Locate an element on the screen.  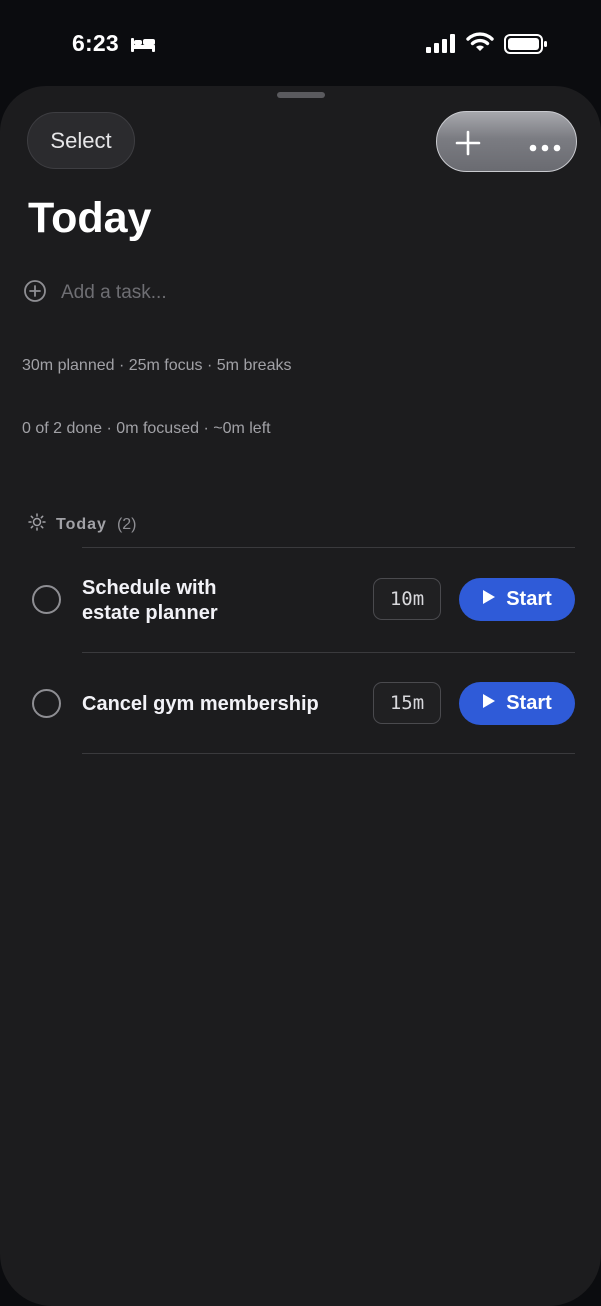
signal-icon is located at coordinates (442, 46).